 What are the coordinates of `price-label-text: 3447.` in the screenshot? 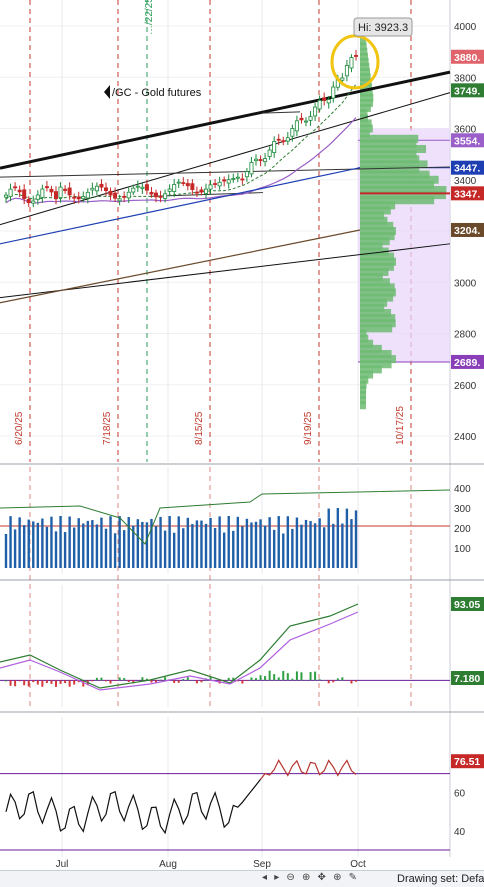 It's located at (467, 169).